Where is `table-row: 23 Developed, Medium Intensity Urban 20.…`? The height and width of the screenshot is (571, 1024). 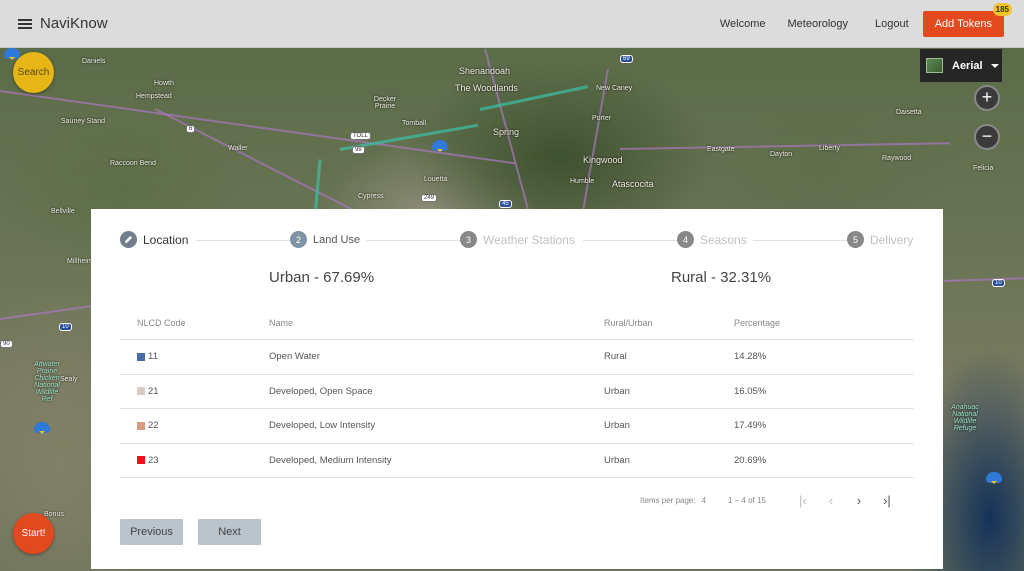
table-row: 23 Developed, Medium Intensity Urban 20.… is located at coordinates (517, 461).